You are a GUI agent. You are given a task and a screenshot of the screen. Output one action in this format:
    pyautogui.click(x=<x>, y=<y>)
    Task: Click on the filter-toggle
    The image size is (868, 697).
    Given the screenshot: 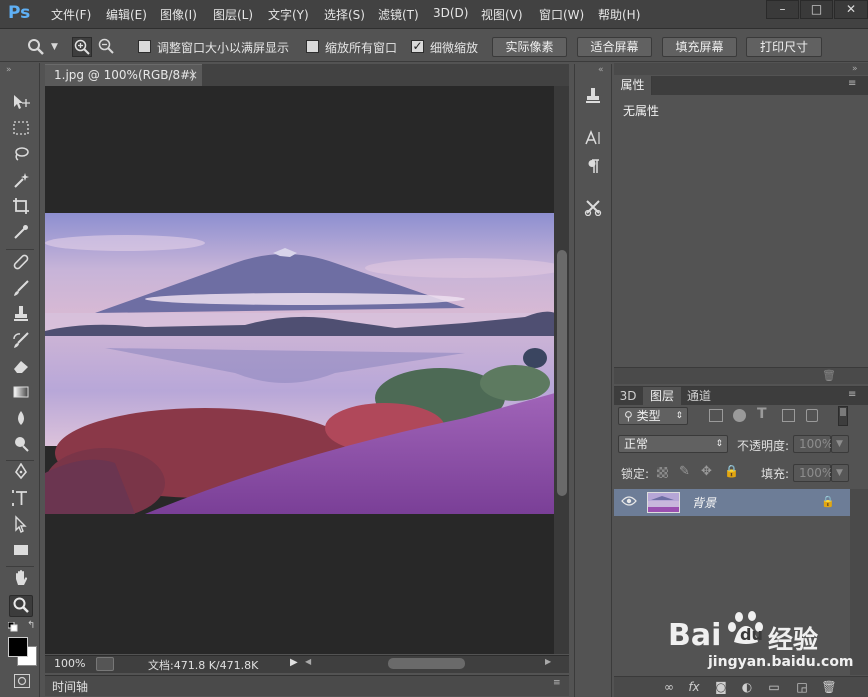 What is the action you would take?
    pyautogui.click(x=843, y=416)
    